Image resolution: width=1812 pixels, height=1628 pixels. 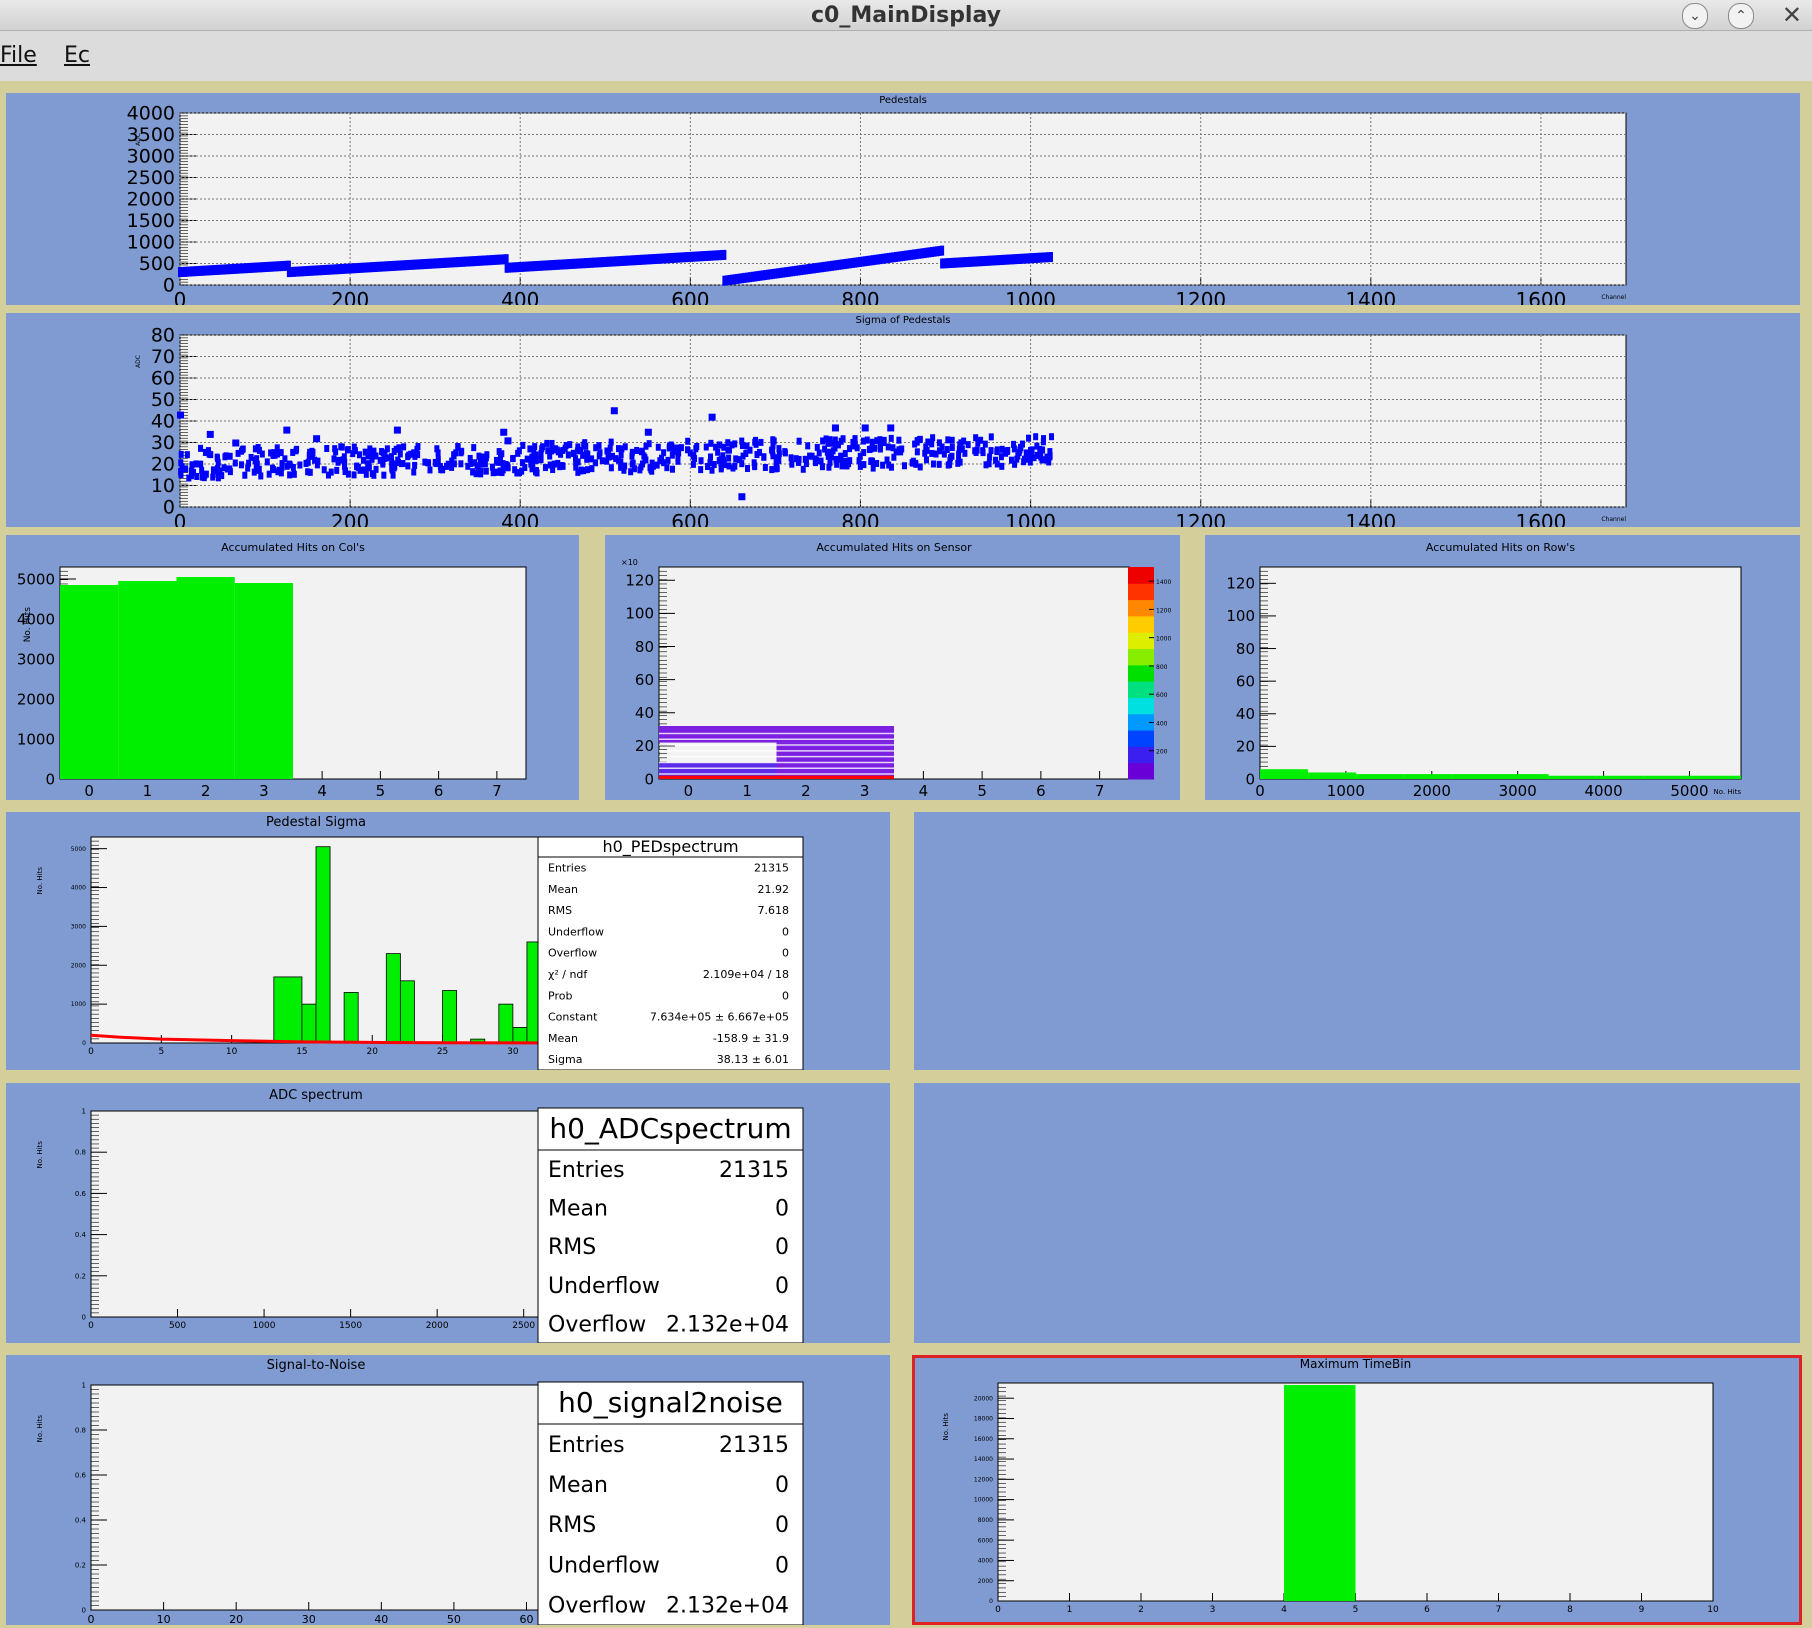 What do you see at coordinates (670, 1402) in the screenshot?
I see `stats-name: h0_signal2noise` at bounding box center [670, 1402].